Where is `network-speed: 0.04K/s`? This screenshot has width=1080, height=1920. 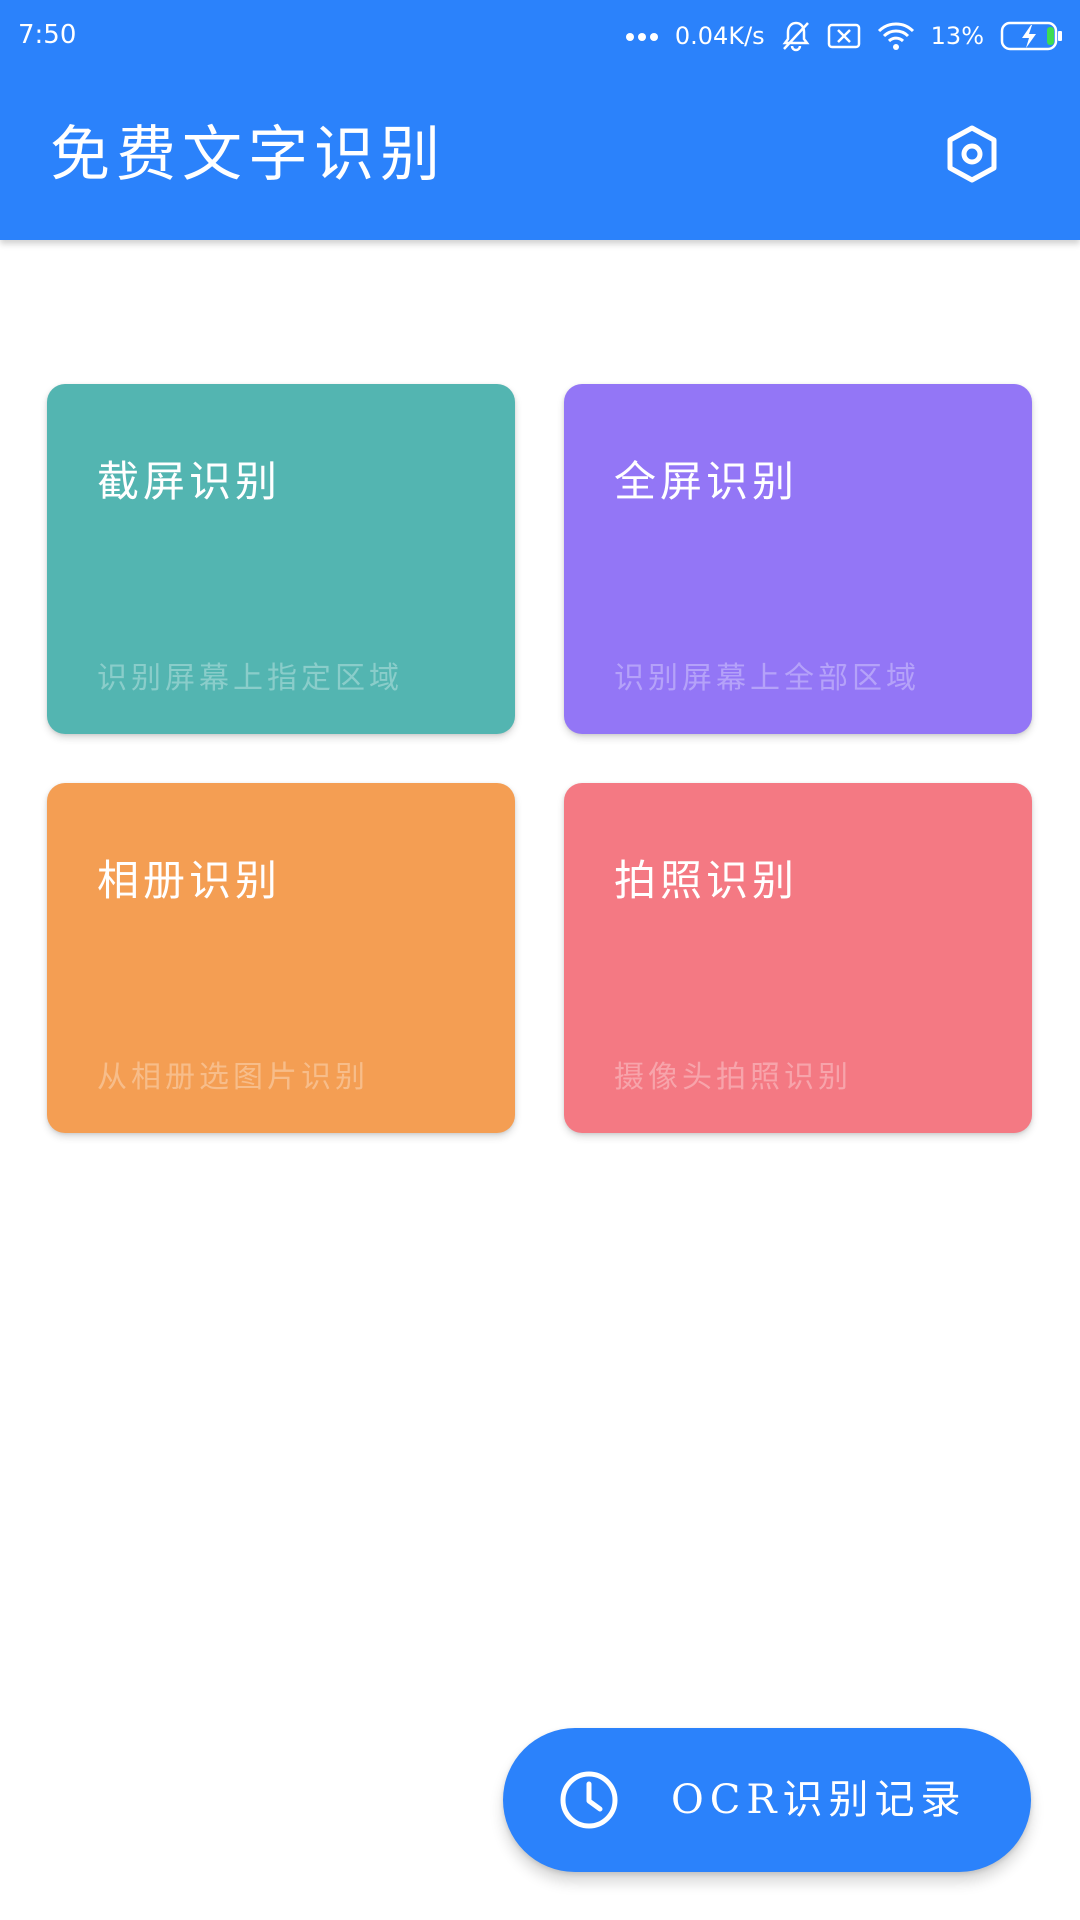
network-speed: 0.04K/s is located at coordinates (719, 36).